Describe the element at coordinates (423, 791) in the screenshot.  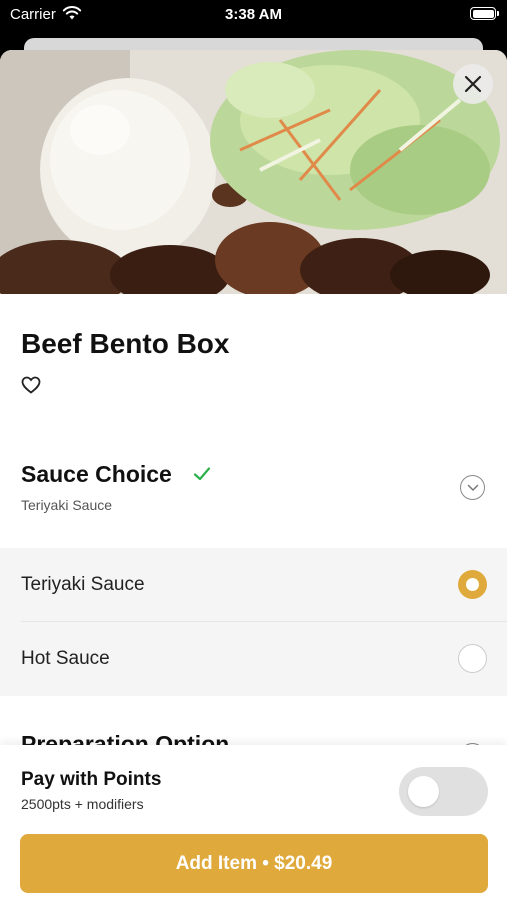
I see `toggle-knob` at that location.